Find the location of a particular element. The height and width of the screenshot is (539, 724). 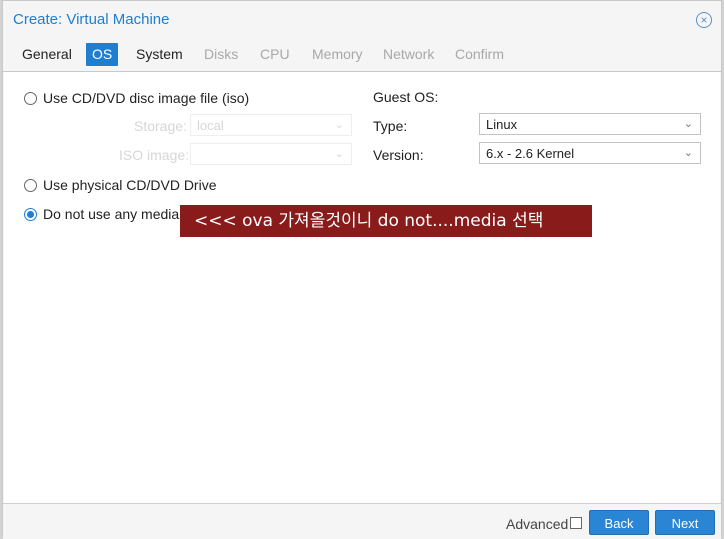

iso-image-label: ISO image: is located at coordinates (154, 155).